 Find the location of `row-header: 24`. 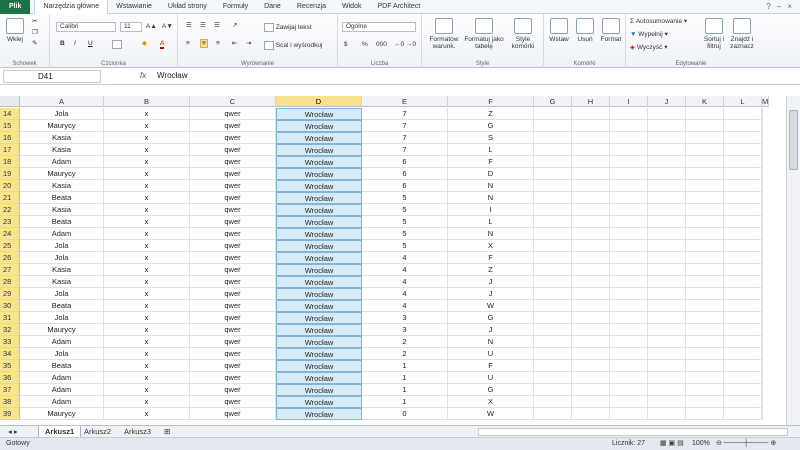

row-header: 24 is located at coordinates (10, 234).